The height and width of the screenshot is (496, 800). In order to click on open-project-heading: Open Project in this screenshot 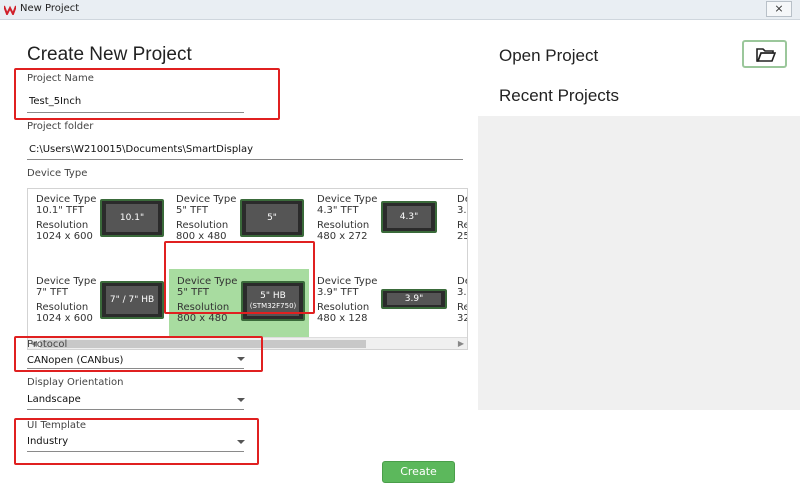, I will do `click(549, 55)`.